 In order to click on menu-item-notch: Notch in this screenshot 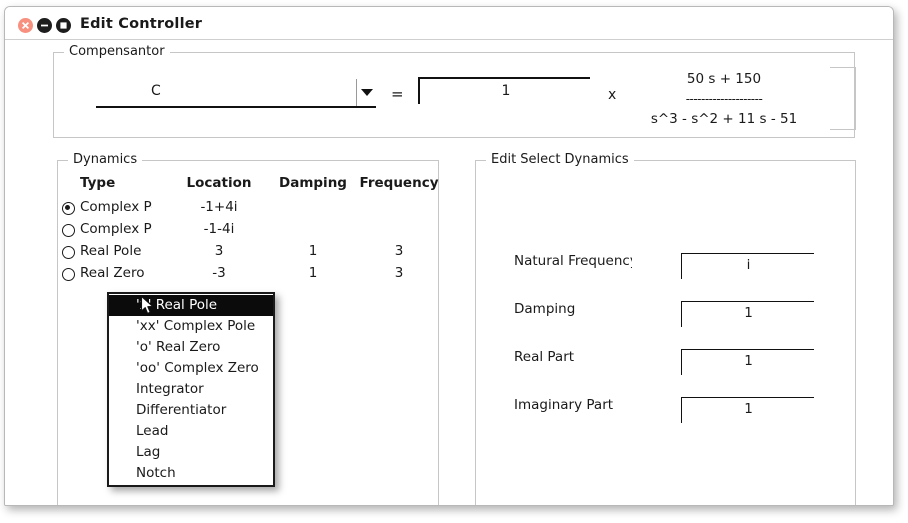, I will do `click(191, 473)`.